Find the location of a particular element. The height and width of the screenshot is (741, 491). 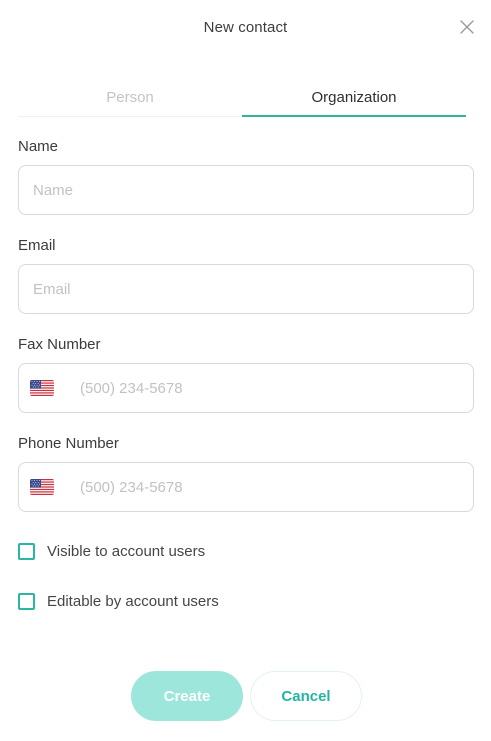

create-button: Create is located at coordinates (187, 696).